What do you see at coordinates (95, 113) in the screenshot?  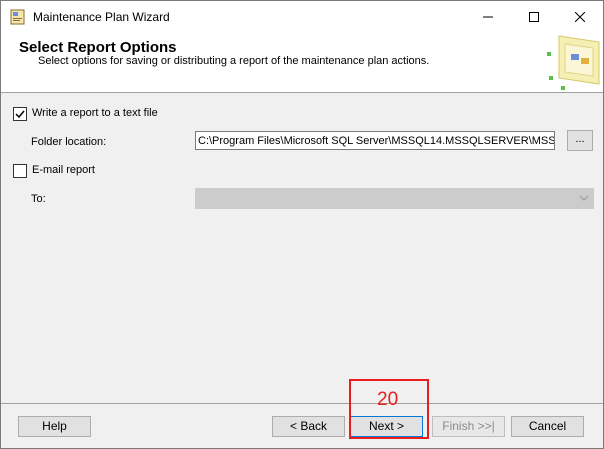 I see `write-report-label: Write a report to a text file` at bounding box center [95, 113].